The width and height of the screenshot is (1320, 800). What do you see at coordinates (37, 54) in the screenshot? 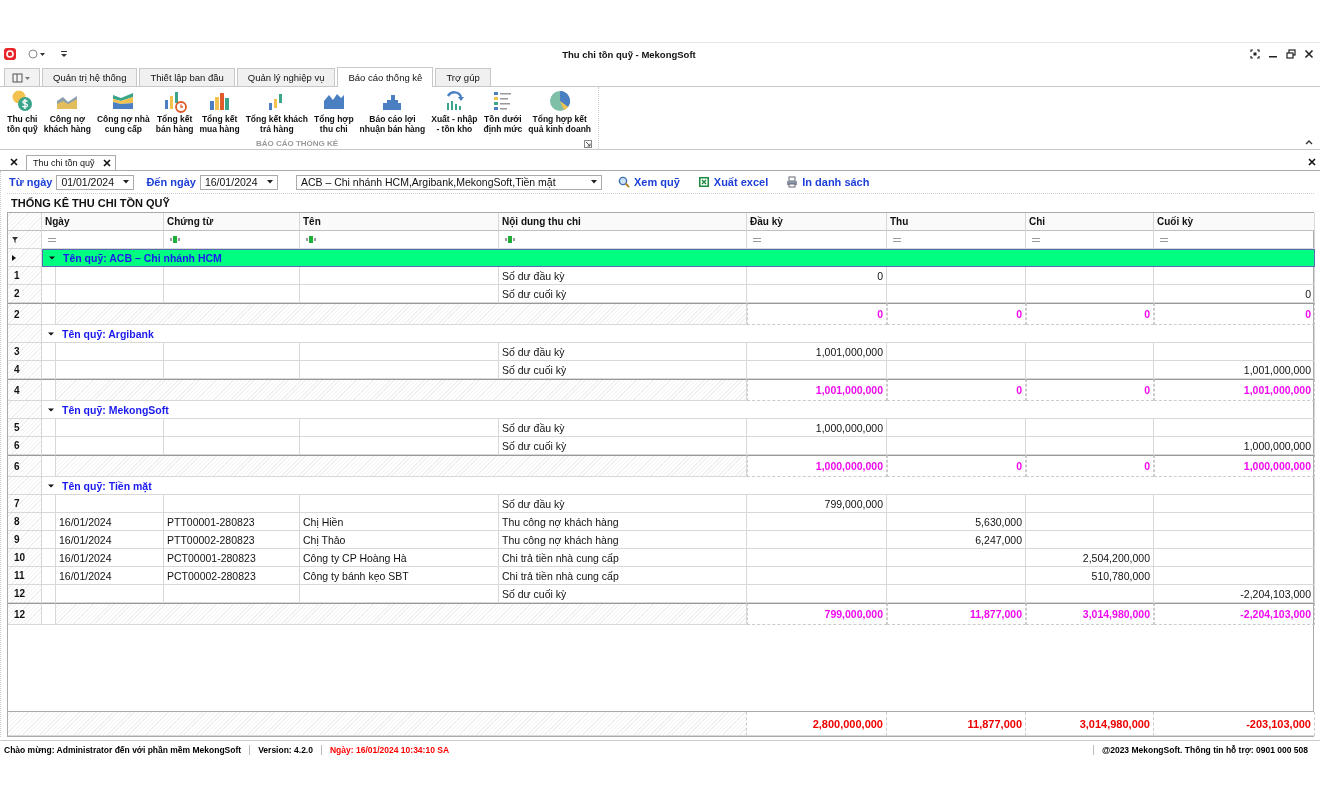
I see `circle-dropdown-icon` at bounding box center [37, 54].